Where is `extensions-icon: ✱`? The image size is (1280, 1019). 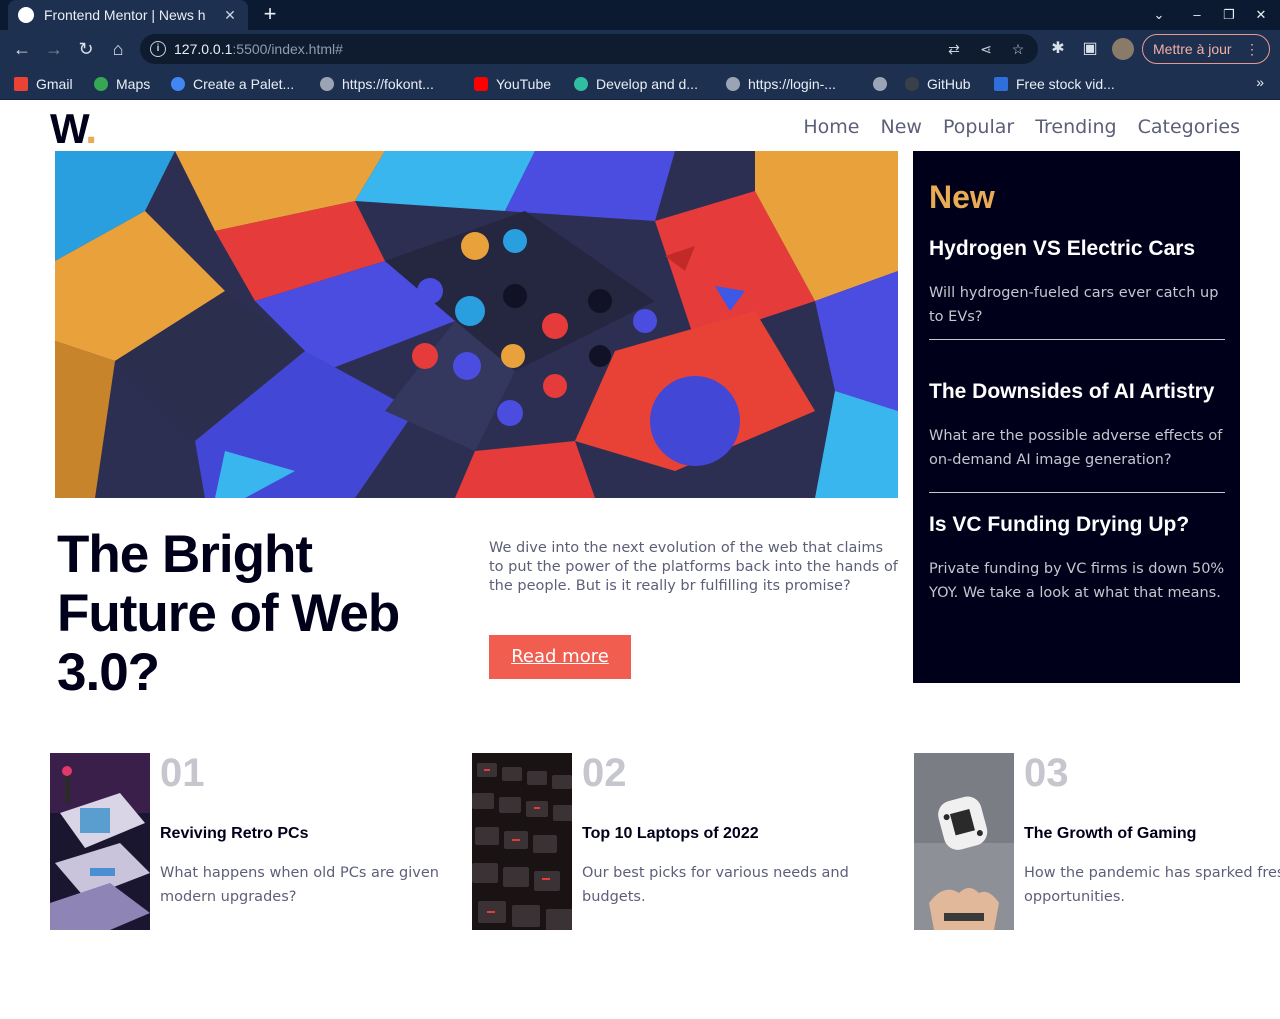
extensions-icon: ✱ is located at coordinates (1058, 49).